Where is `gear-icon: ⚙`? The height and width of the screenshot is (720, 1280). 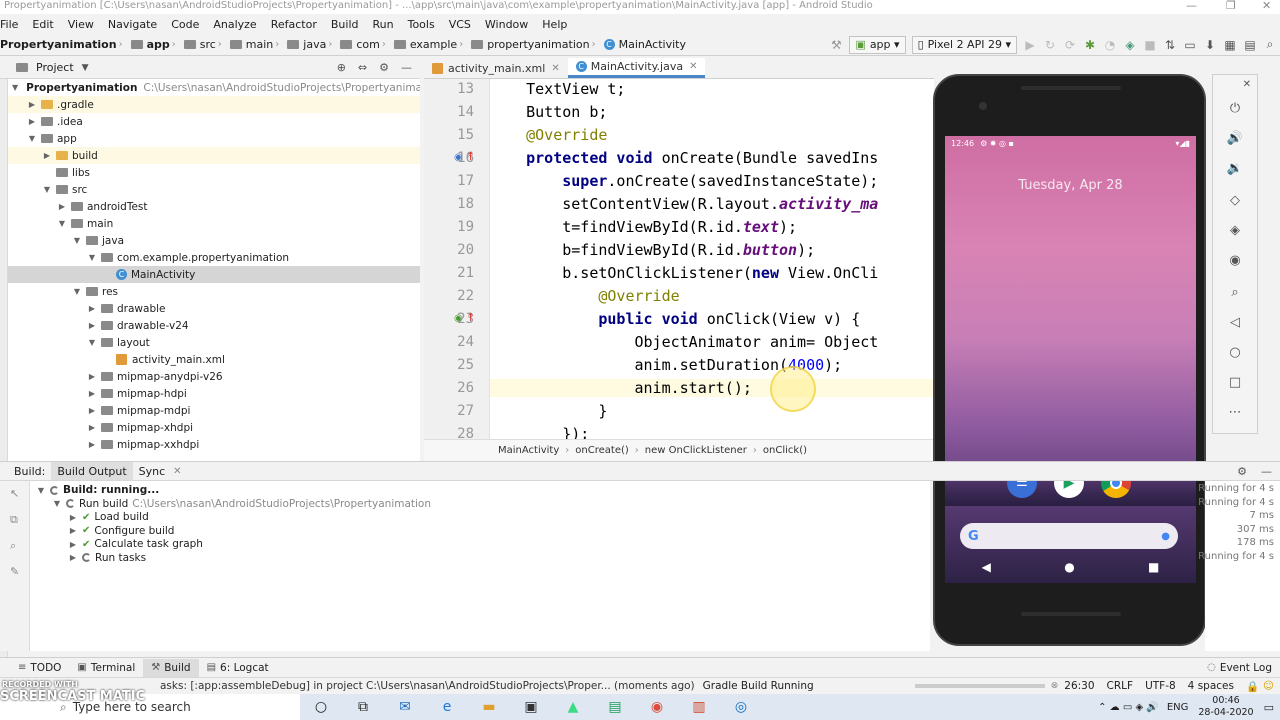 gear-icon: ⚙ is located at coordinates (384, 67).